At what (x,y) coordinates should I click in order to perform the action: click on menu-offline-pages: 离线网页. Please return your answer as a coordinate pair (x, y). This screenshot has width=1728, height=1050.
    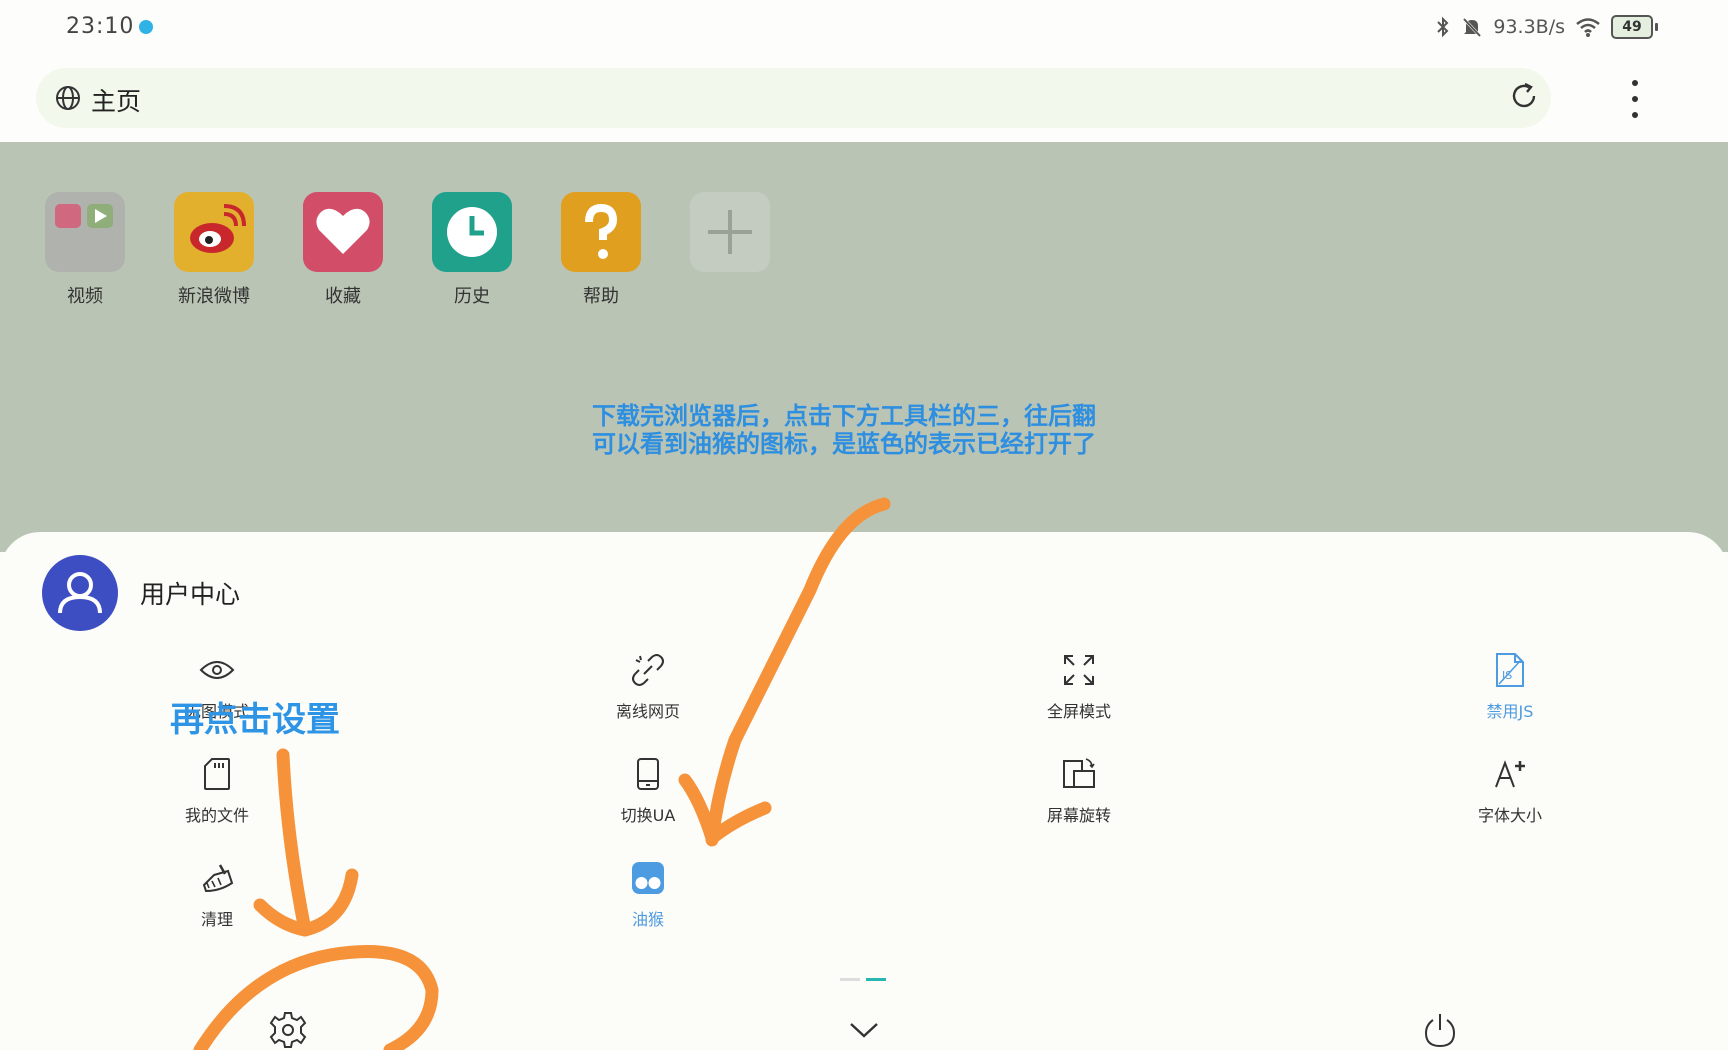
    Looking at the image, I should click on (648, 686).